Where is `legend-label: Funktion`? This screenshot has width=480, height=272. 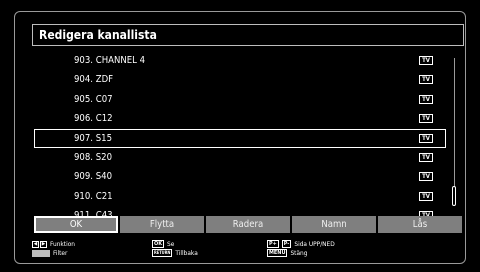
legend-label: Funktion is located at coordinates (63, 244).